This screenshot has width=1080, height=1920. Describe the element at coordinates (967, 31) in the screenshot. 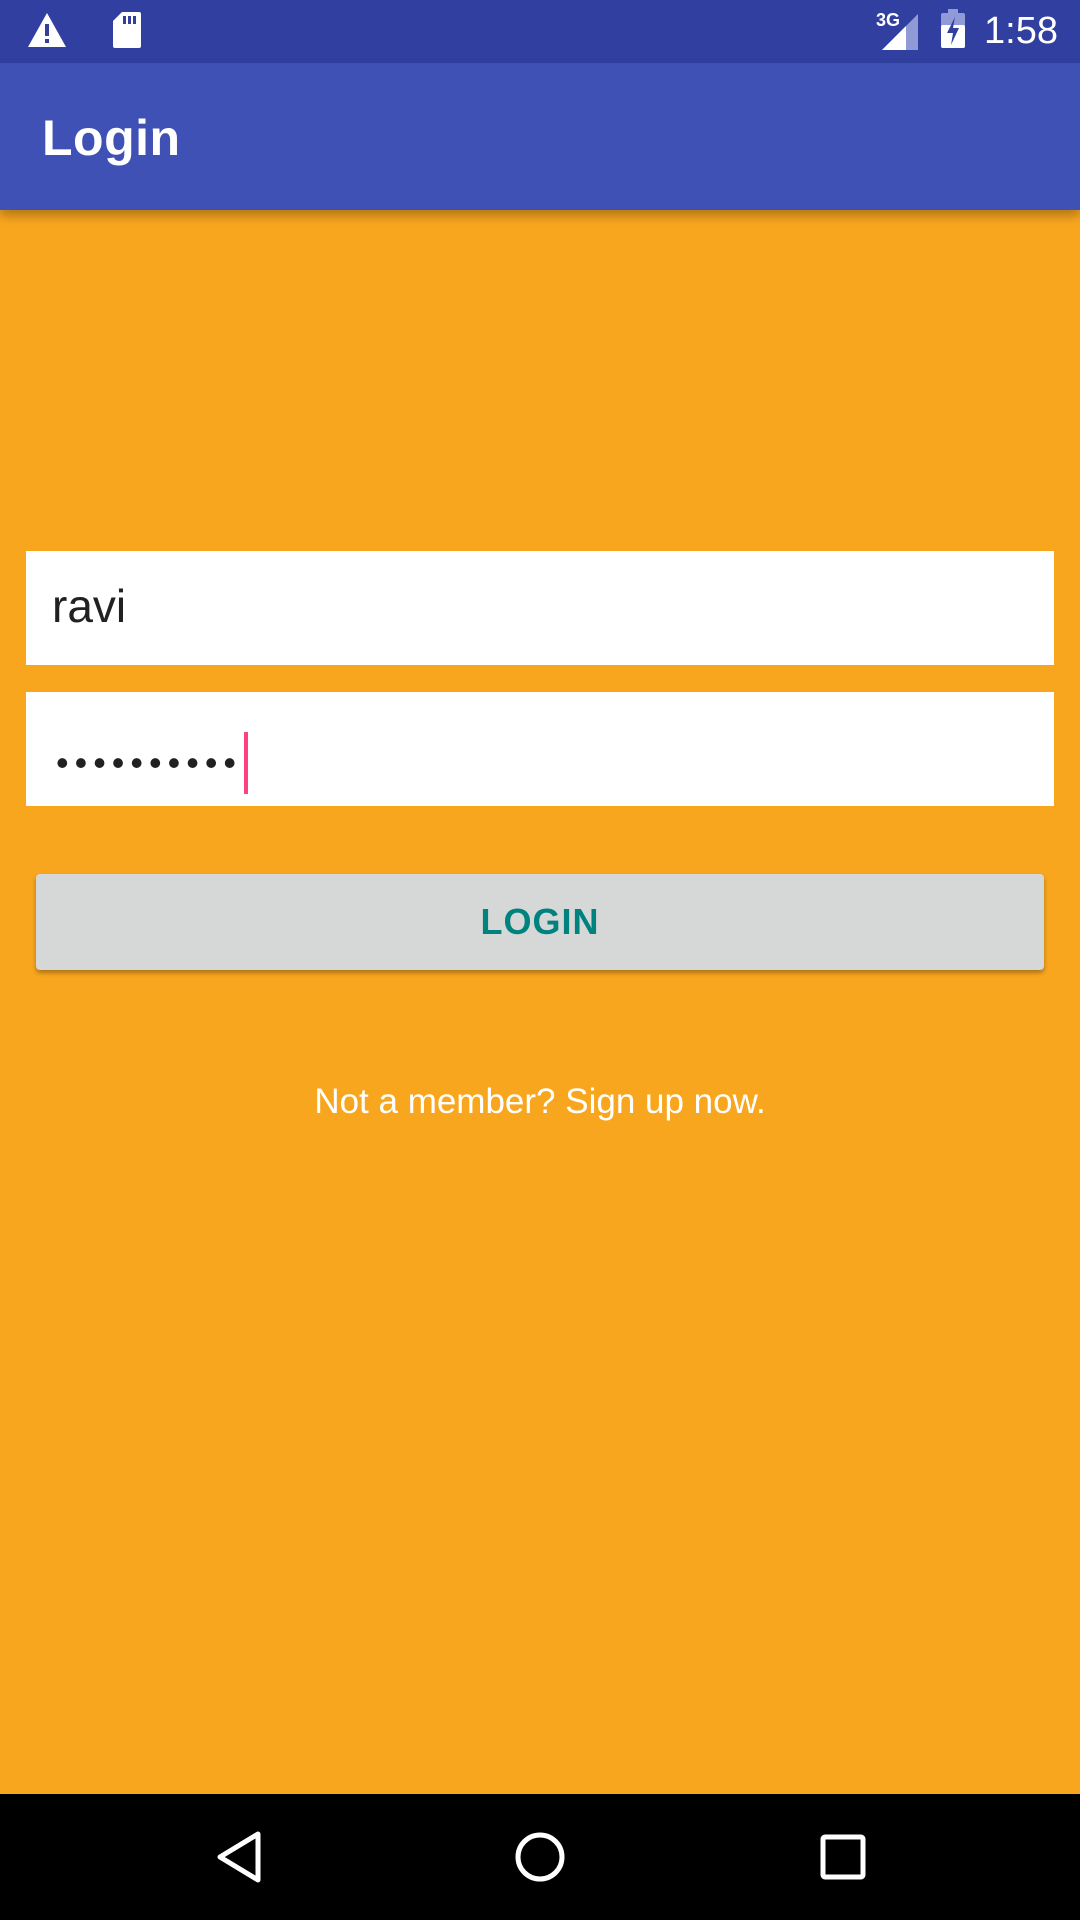

I see `status-right-icons: 3G 1:58` at that location.